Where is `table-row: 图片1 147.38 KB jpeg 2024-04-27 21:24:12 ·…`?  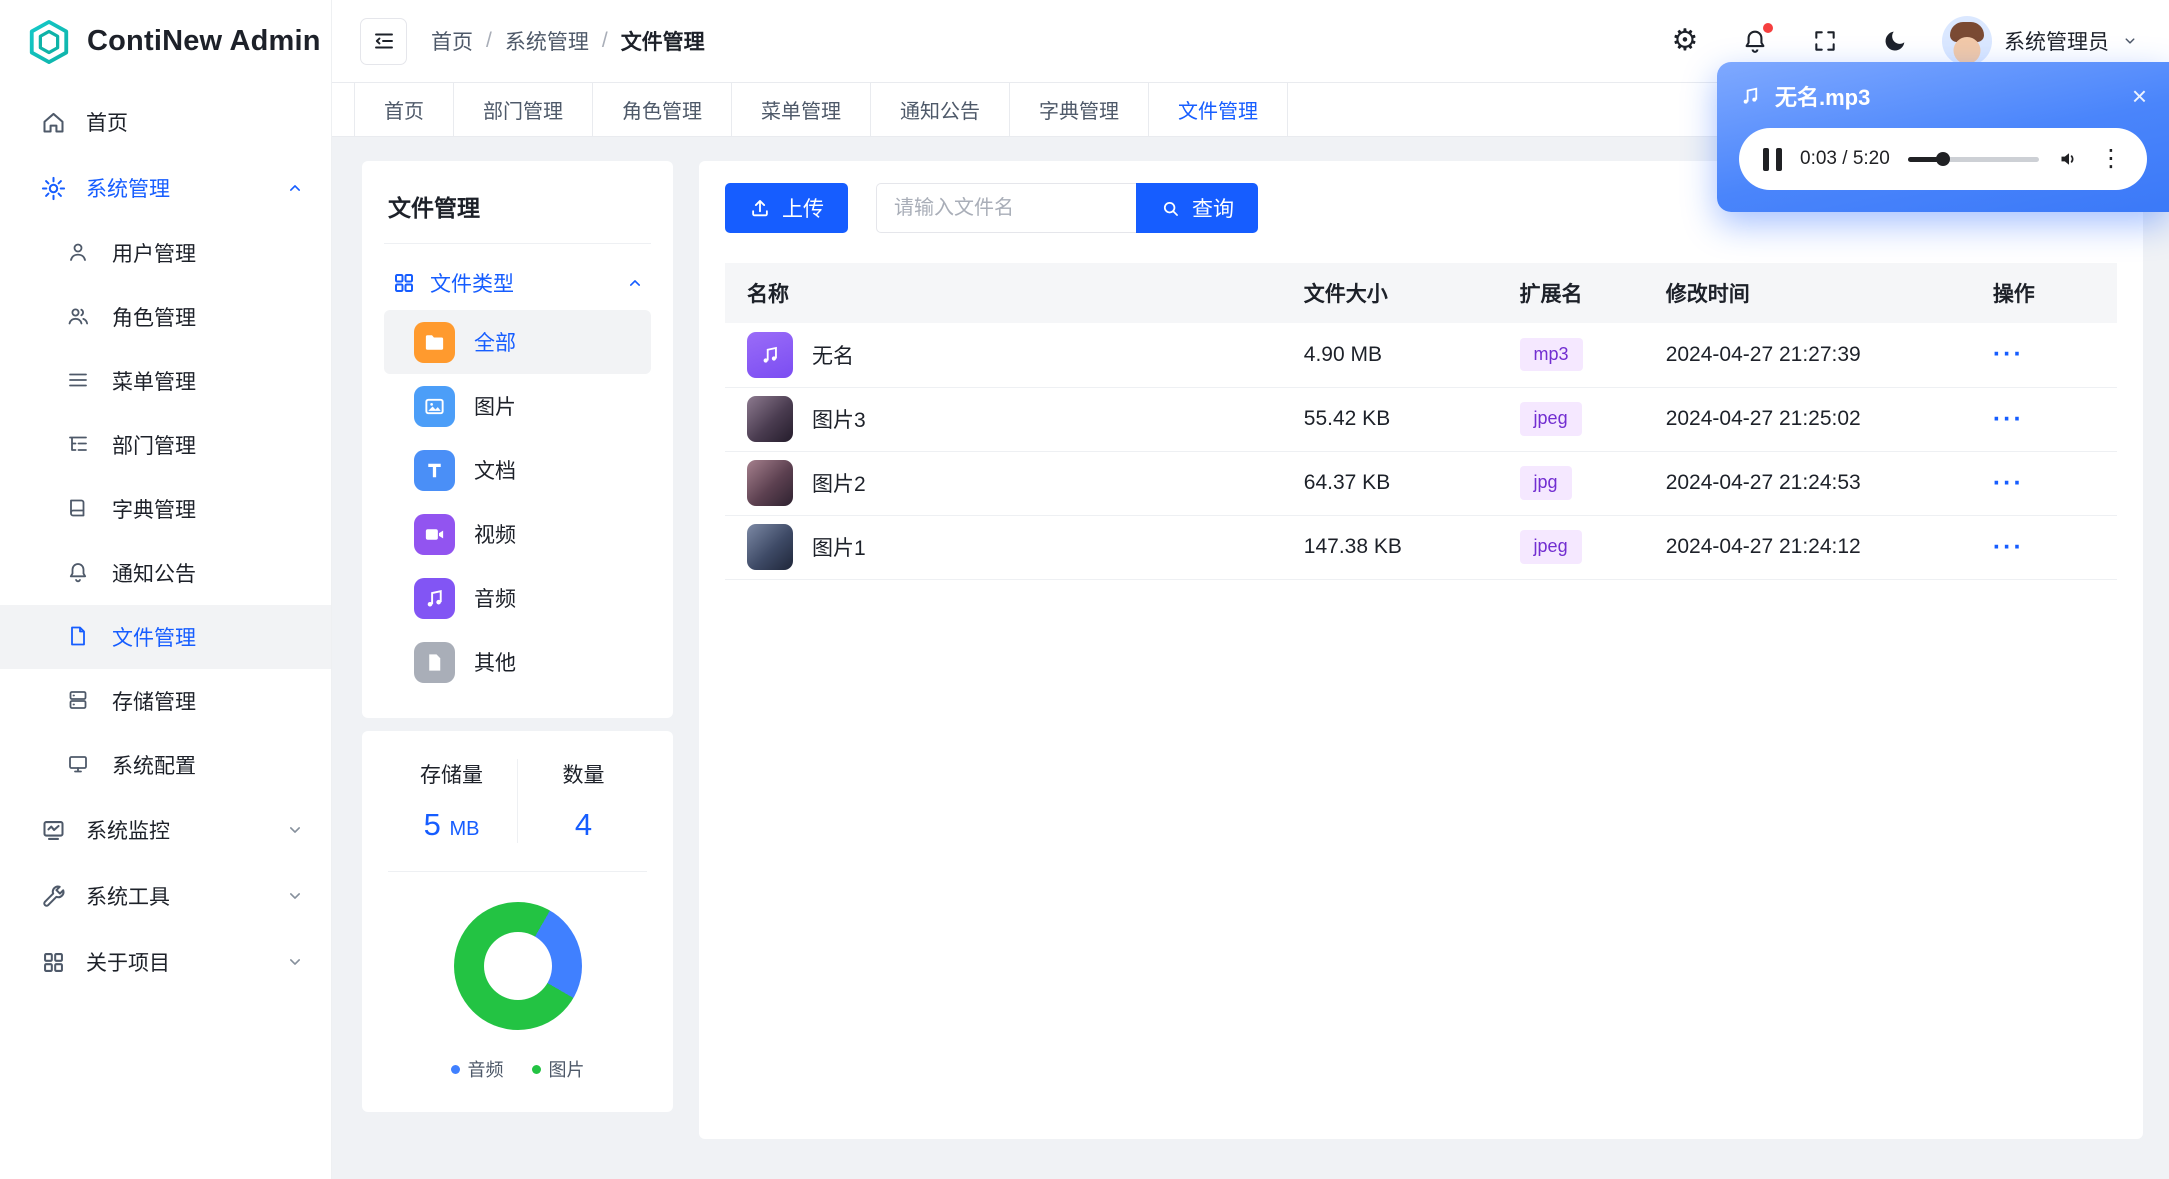
table-row: 图片1 147.38 KB jpeg 2024-04-27 21:24:12 ·… is located at coordinates (1421, 547).